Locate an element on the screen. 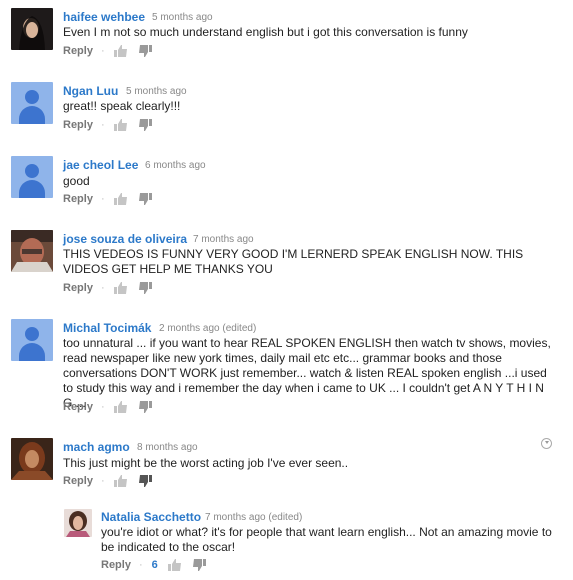 The image size is (573, 580). comment-time: 7 months ago (edited) is located at coordinates (253, 517).